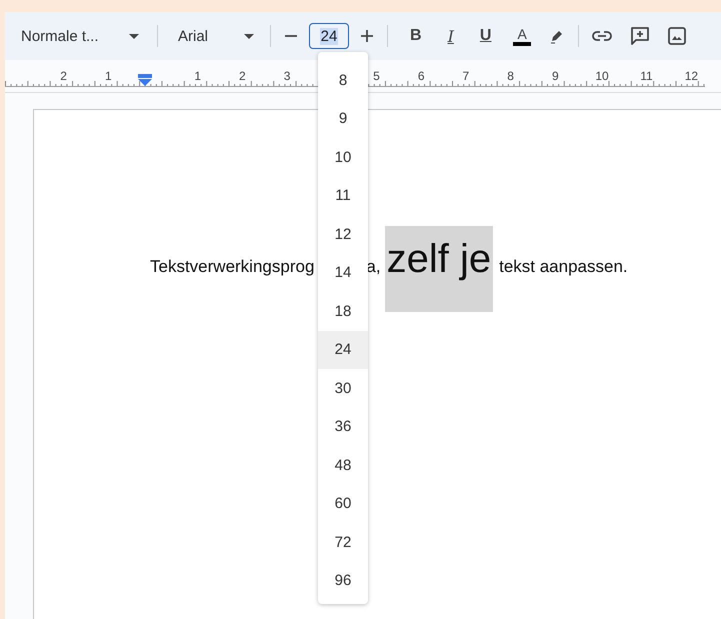  Describe the element at coordinates (232, 267) in the screenshot. I see `body-text: Tekstverwerkingsprog` at that location.